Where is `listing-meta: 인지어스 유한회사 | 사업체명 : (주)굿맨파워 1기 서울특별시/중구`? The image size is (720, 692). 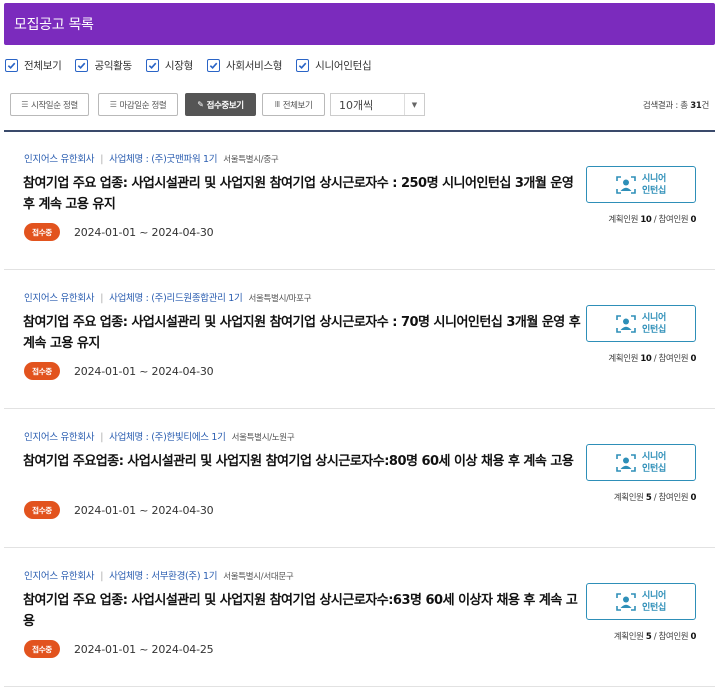
listing-meta: 인지어스 유한회사 | 사업체명 : (주)굿맨파워 1기 서울특별시/중구 is located at coordinates (151, 159).